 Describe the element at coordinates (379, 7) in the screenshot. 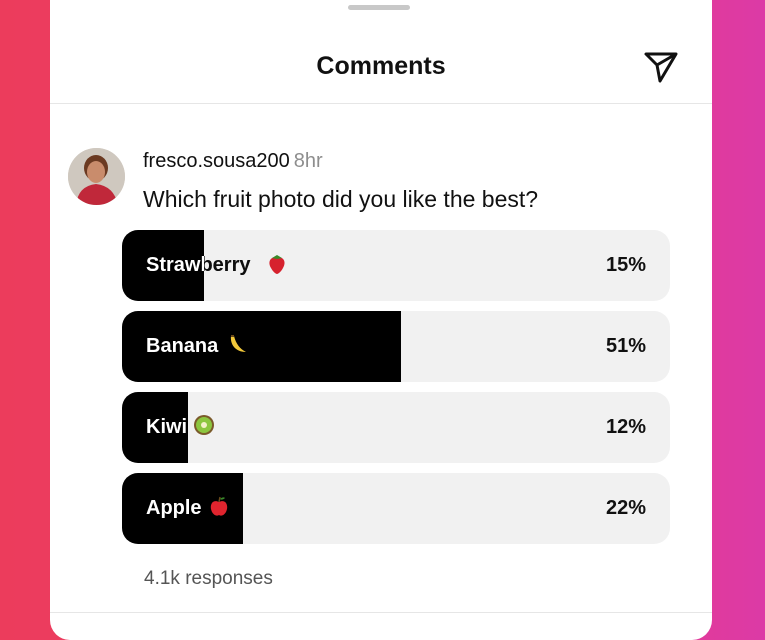

I see `drag-handle` at that location.